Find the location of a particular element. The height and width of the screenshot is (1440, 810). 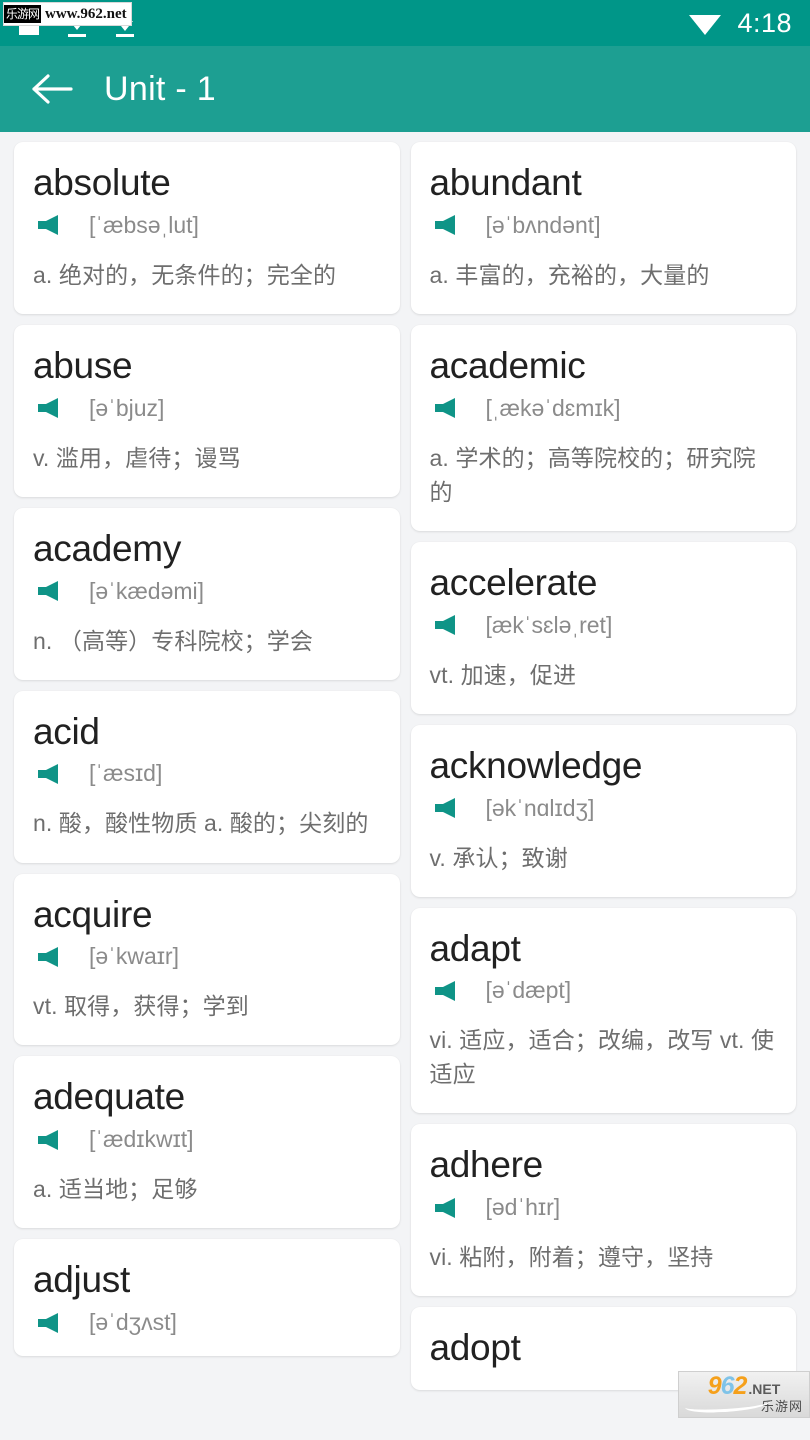

word-card: adhere [ədˈhɪr] vi. 粘附，附着；遵守，坚持 is located at coordinates (603, 1210).